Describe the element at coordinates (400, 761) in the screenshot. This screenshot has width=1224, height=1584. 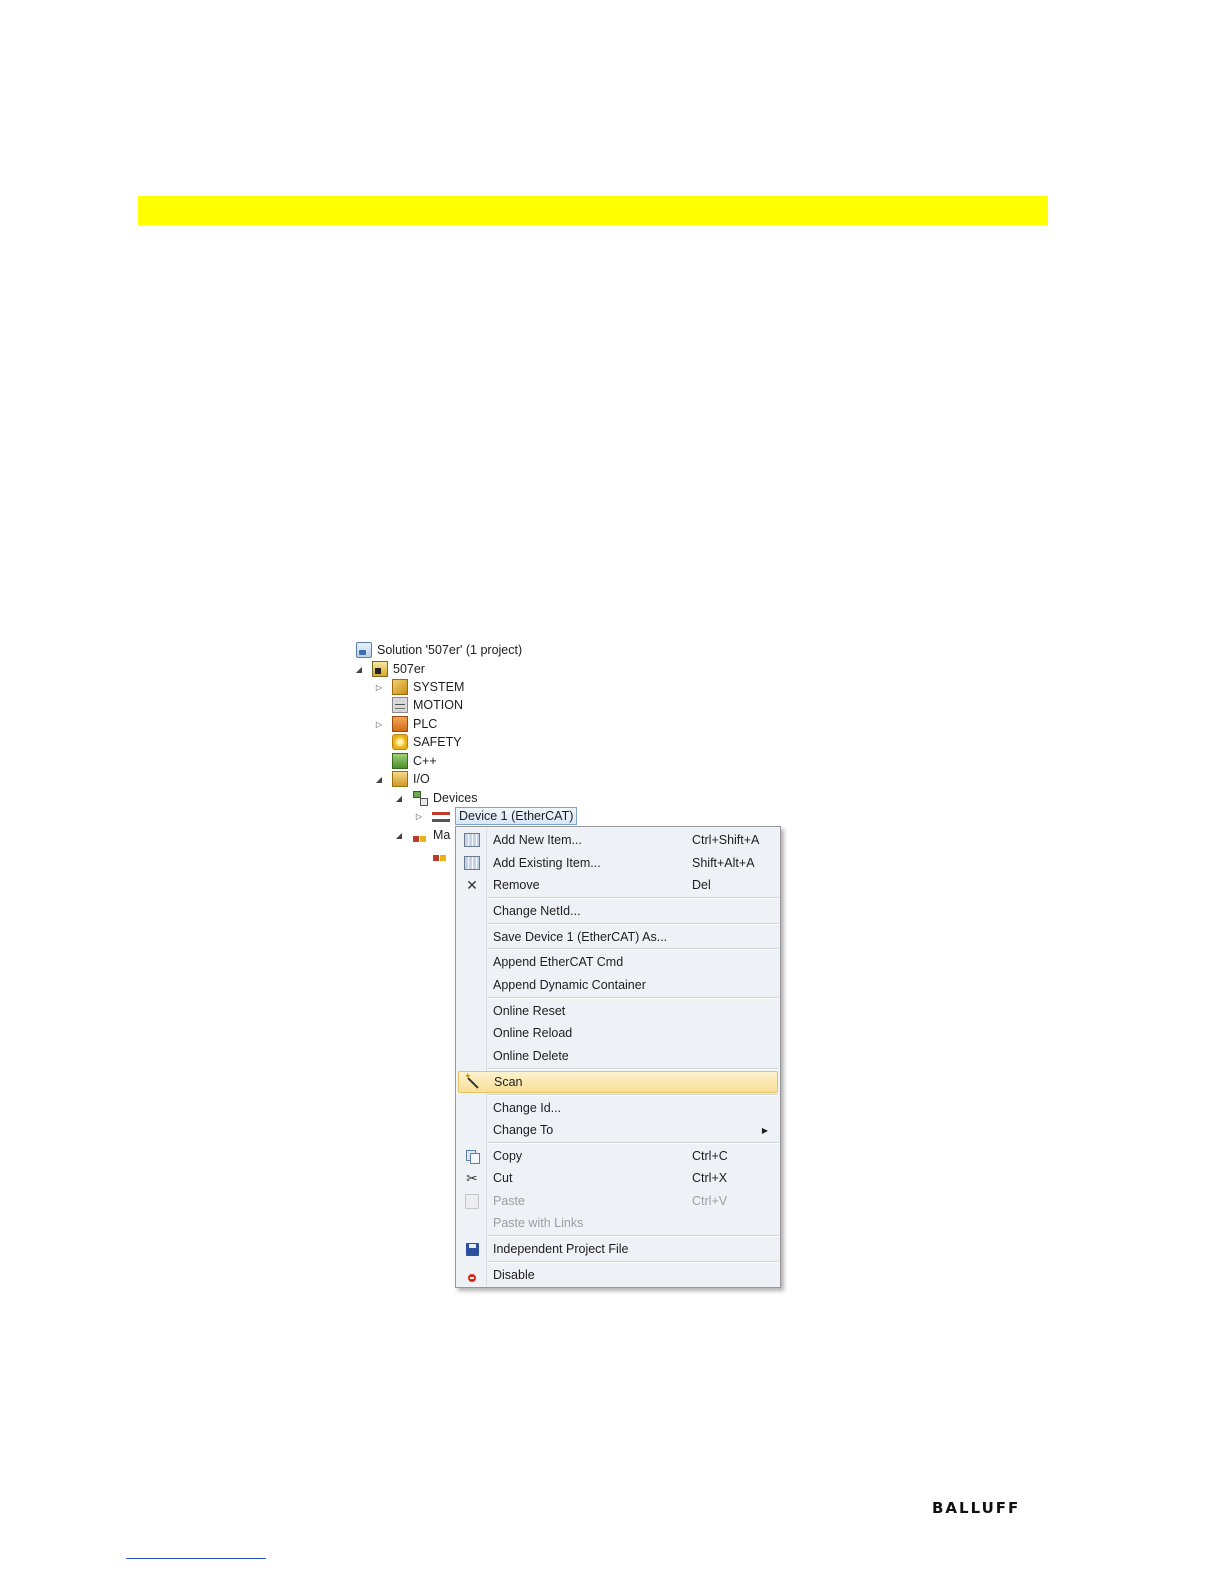
I see `cpp-icon` at that location.